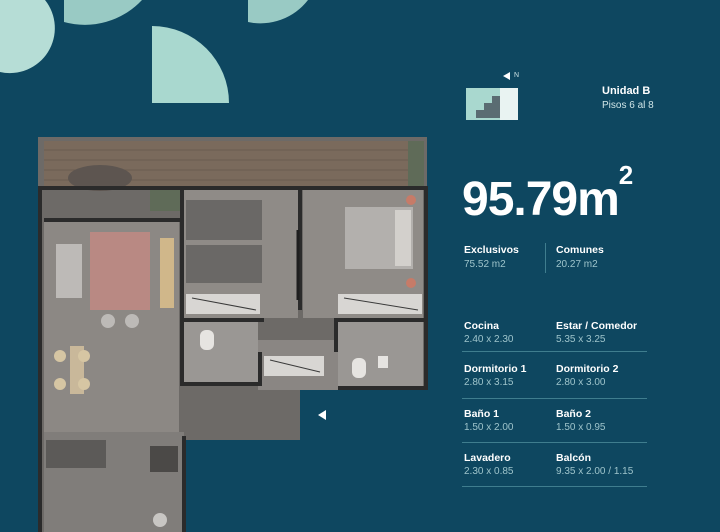  What do you see at coordinates (167, 273) in the screenshot?
I see `tv-console` at bounding box center [167, 273].